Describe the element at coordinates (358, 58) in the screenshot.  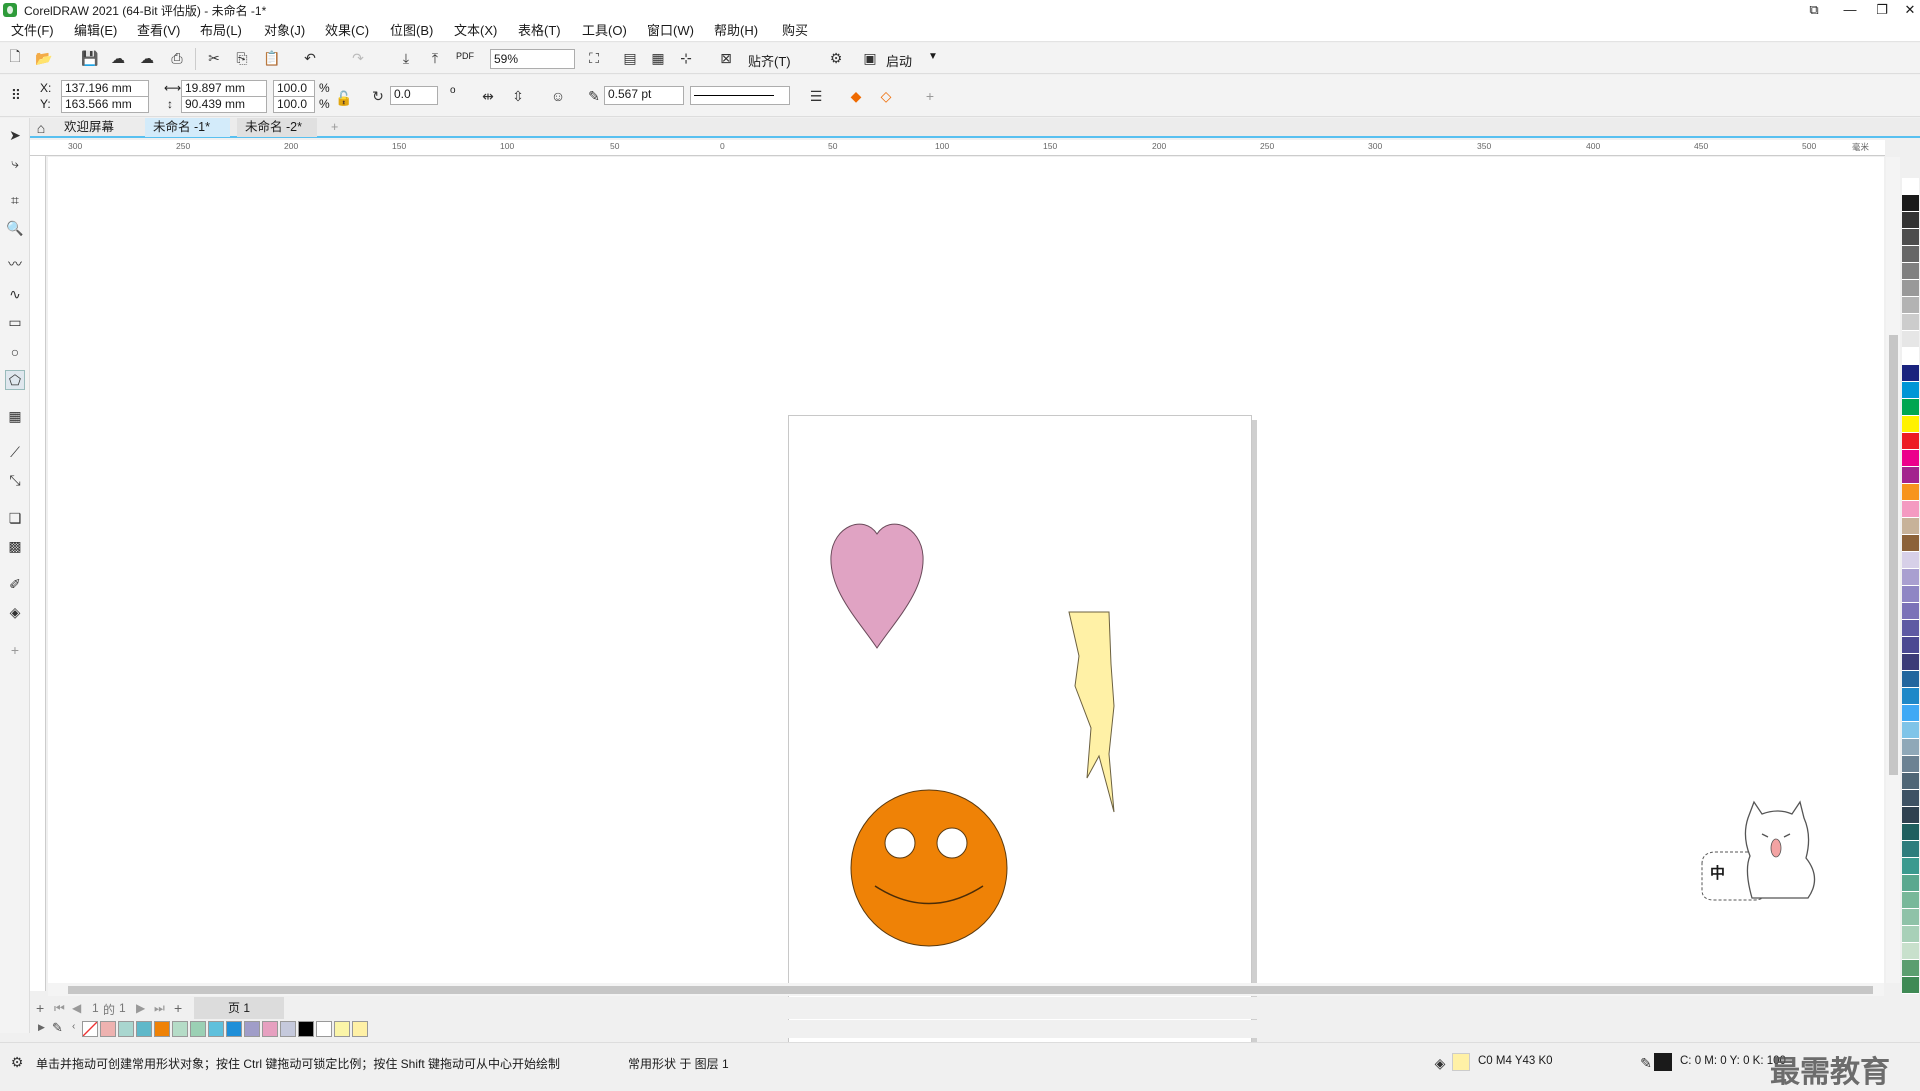
I see `redo-icon: ↷` at that location.